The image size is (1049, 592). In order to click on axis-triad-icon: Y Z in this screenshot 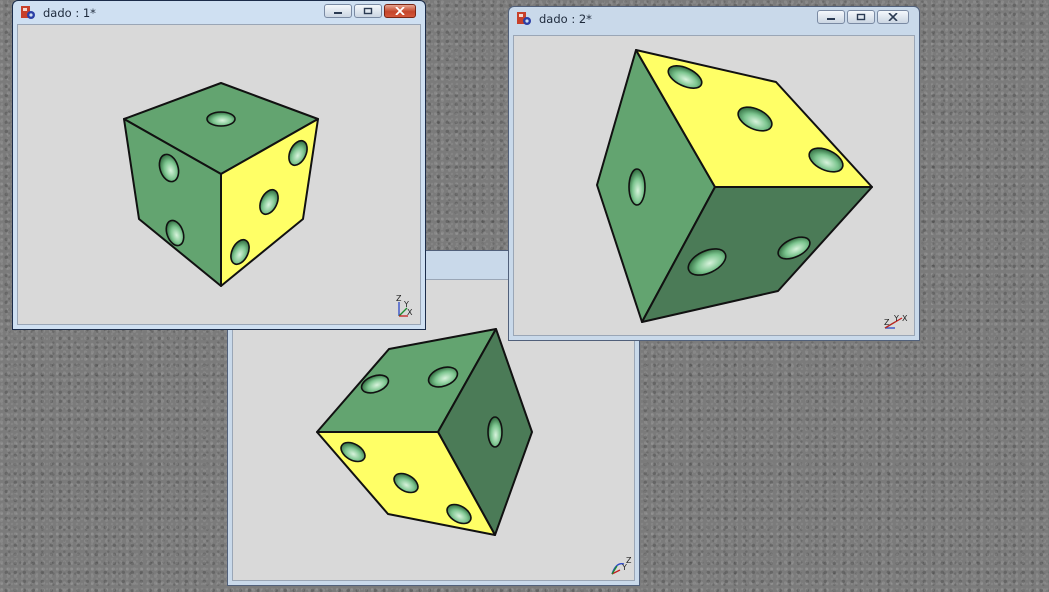, I will do `click(621, 565)`.